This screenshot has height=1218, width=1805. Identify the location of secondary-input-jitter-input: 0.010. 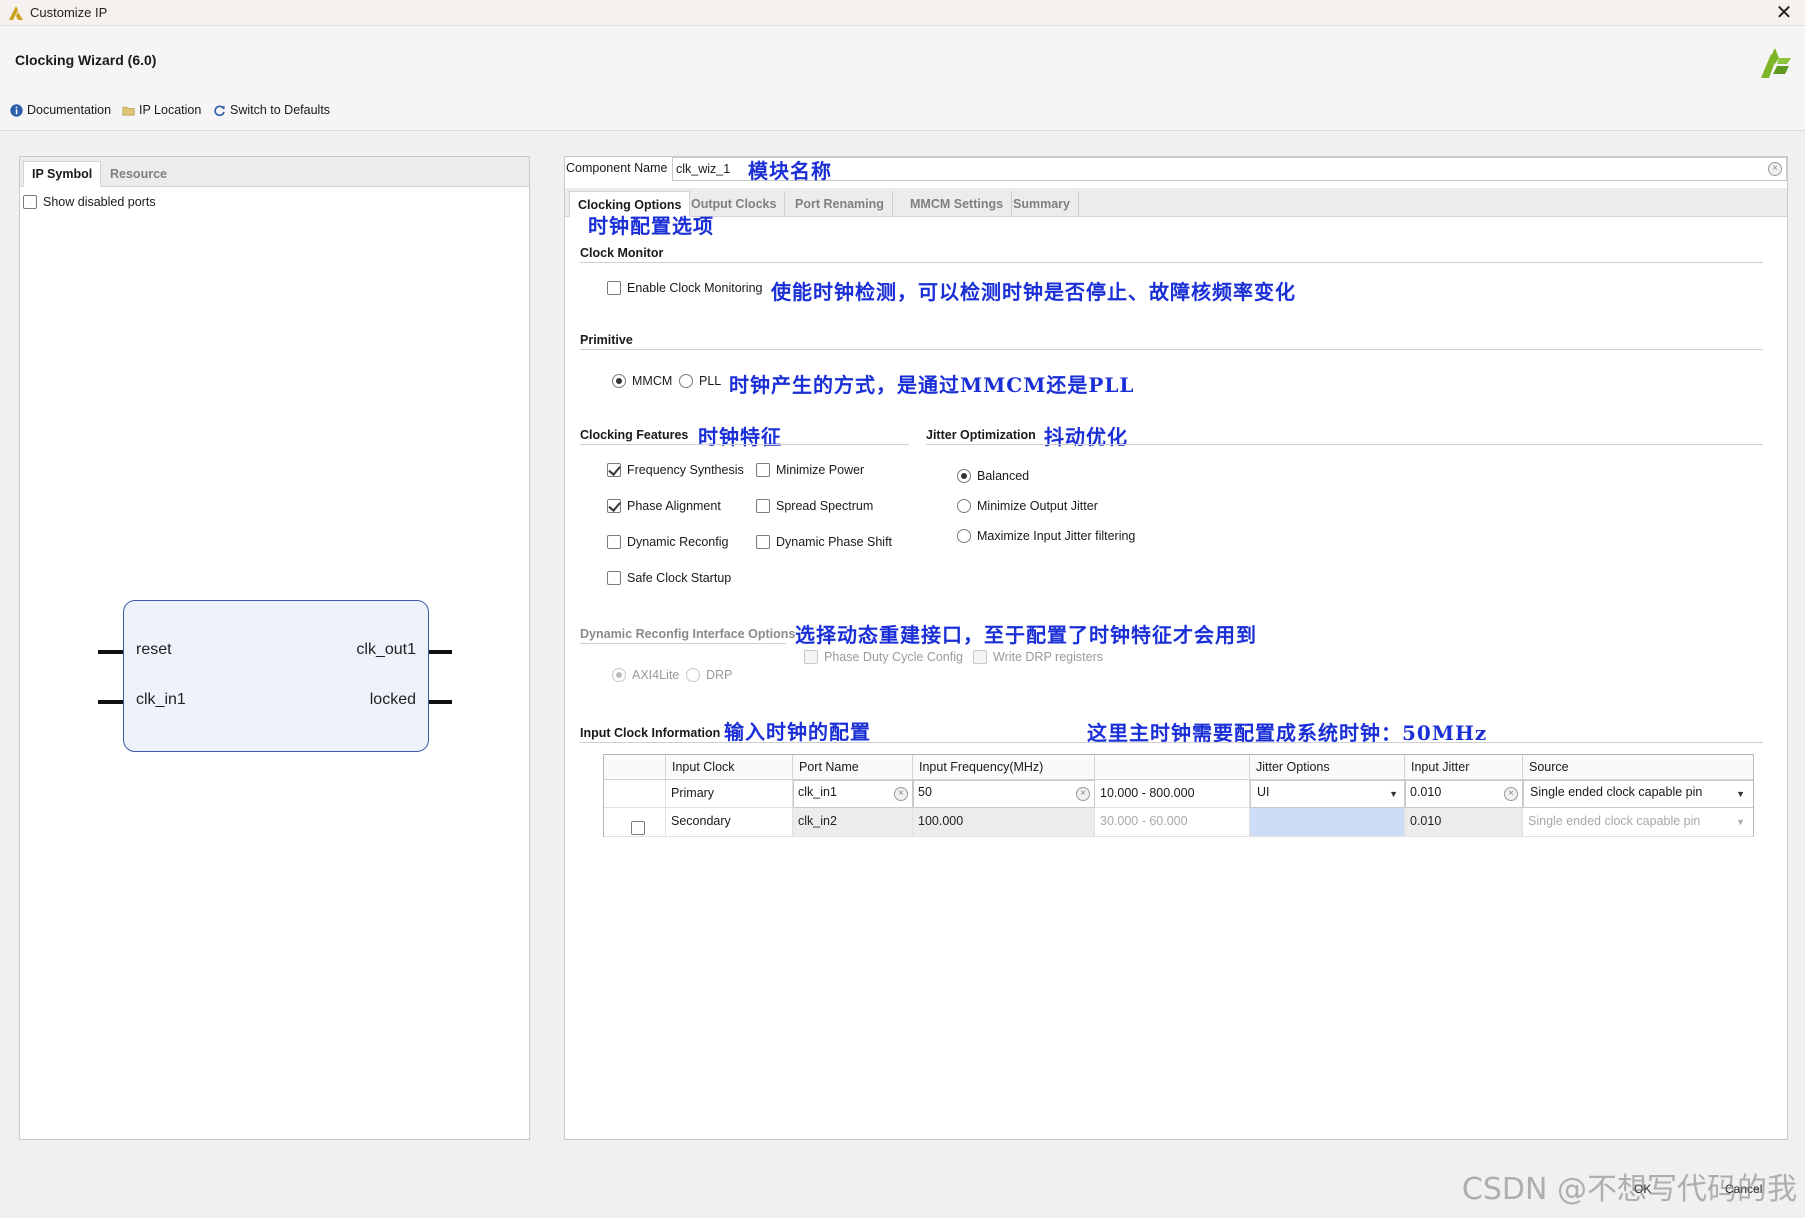
(1464, 822).